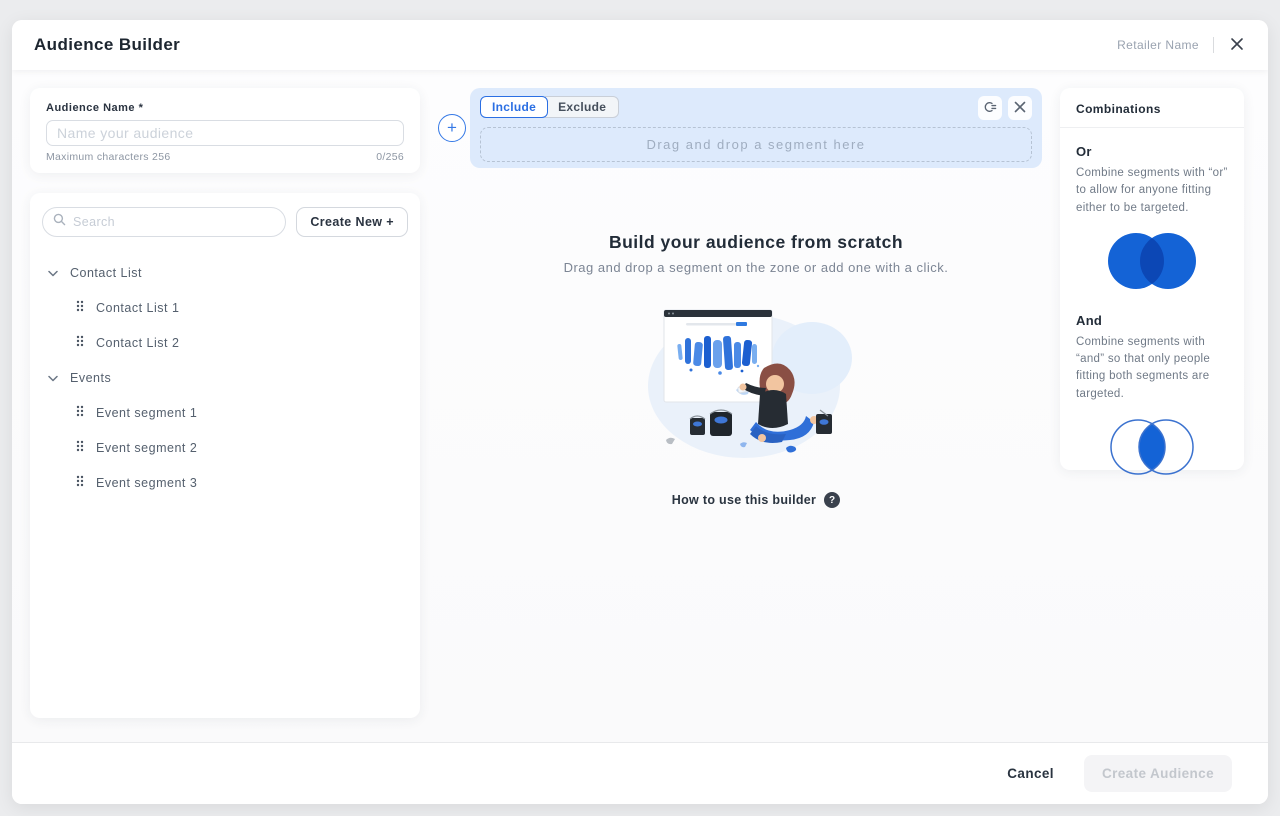 This screenshot has height=816, width=1280. I want to click on how-to-use-label: How to use this builder, so click(744, 500).